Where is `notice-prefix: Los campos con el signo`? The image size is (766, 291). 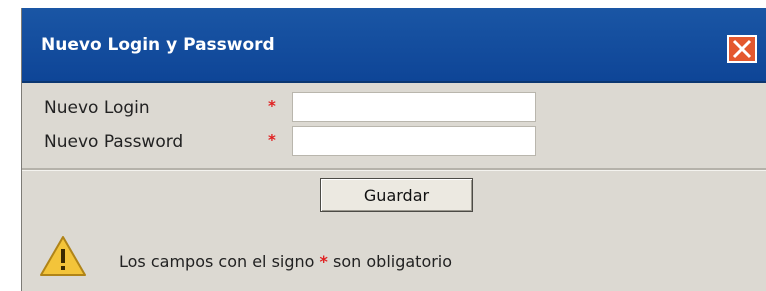 notice-prefix: Los campos con el signo is located at coordinates (217, 261).